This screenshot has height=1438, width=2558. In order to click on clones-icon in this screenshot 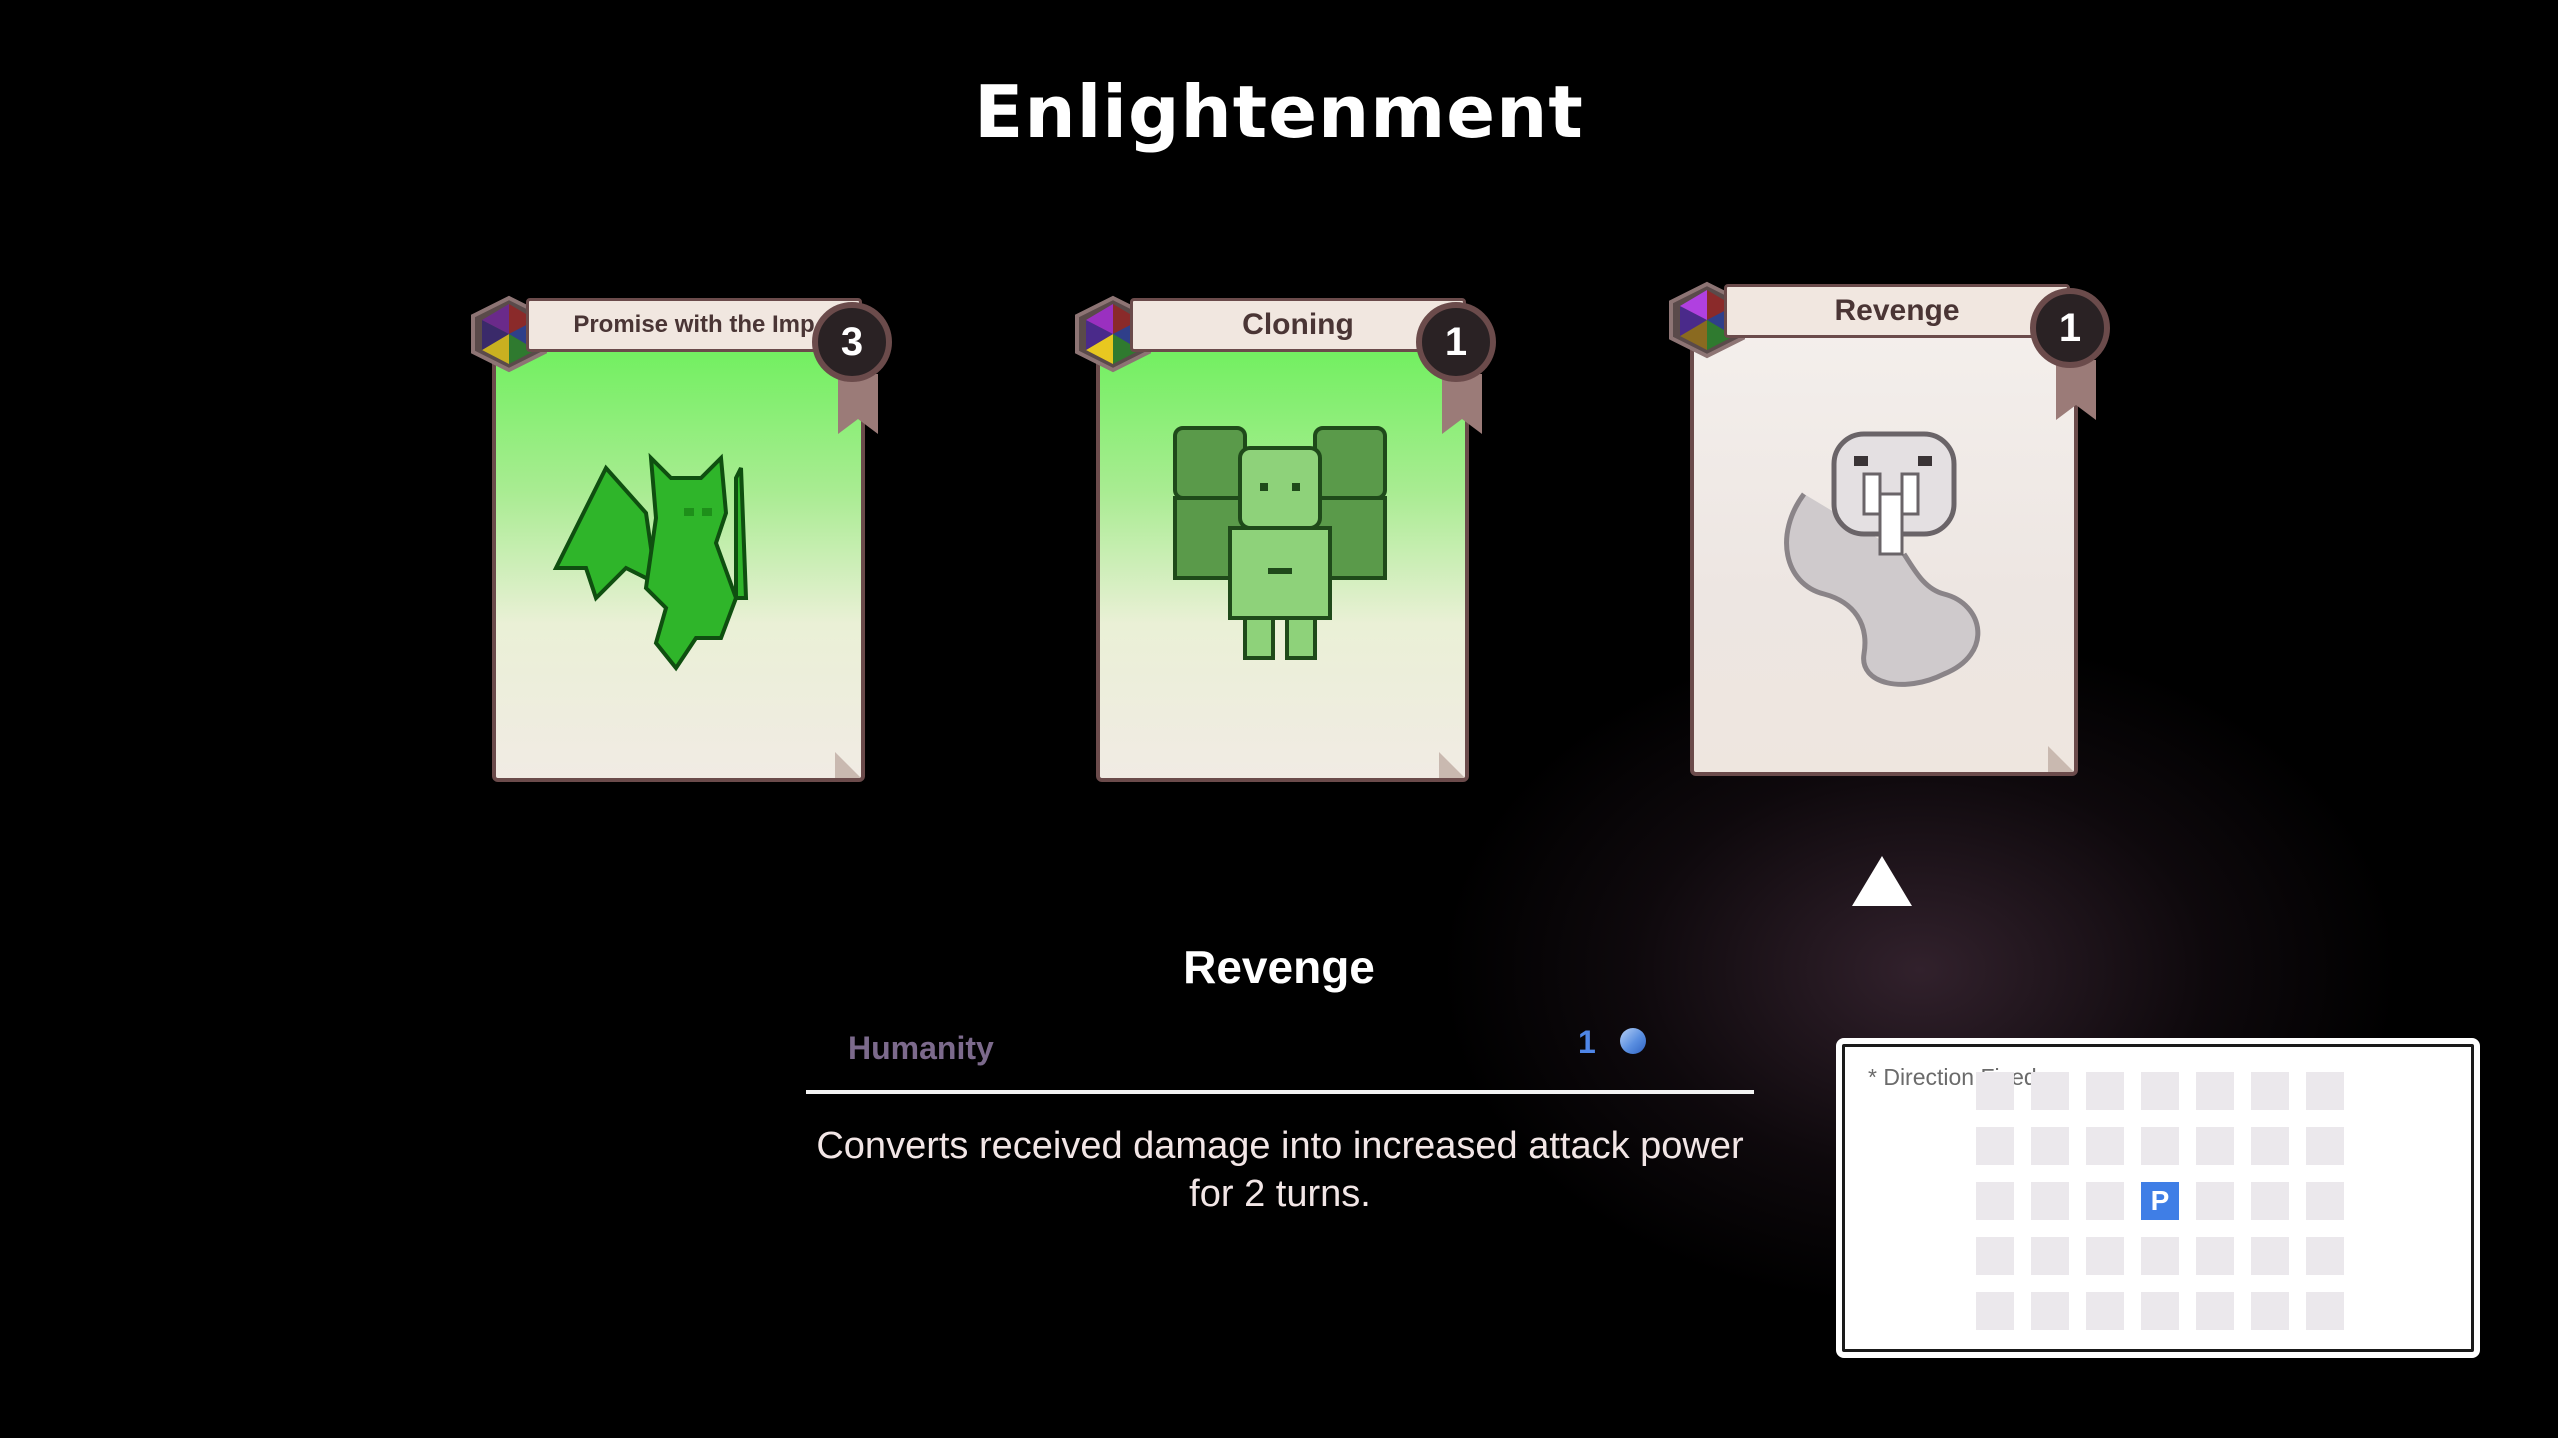, I will do `click(1280, 543)`.